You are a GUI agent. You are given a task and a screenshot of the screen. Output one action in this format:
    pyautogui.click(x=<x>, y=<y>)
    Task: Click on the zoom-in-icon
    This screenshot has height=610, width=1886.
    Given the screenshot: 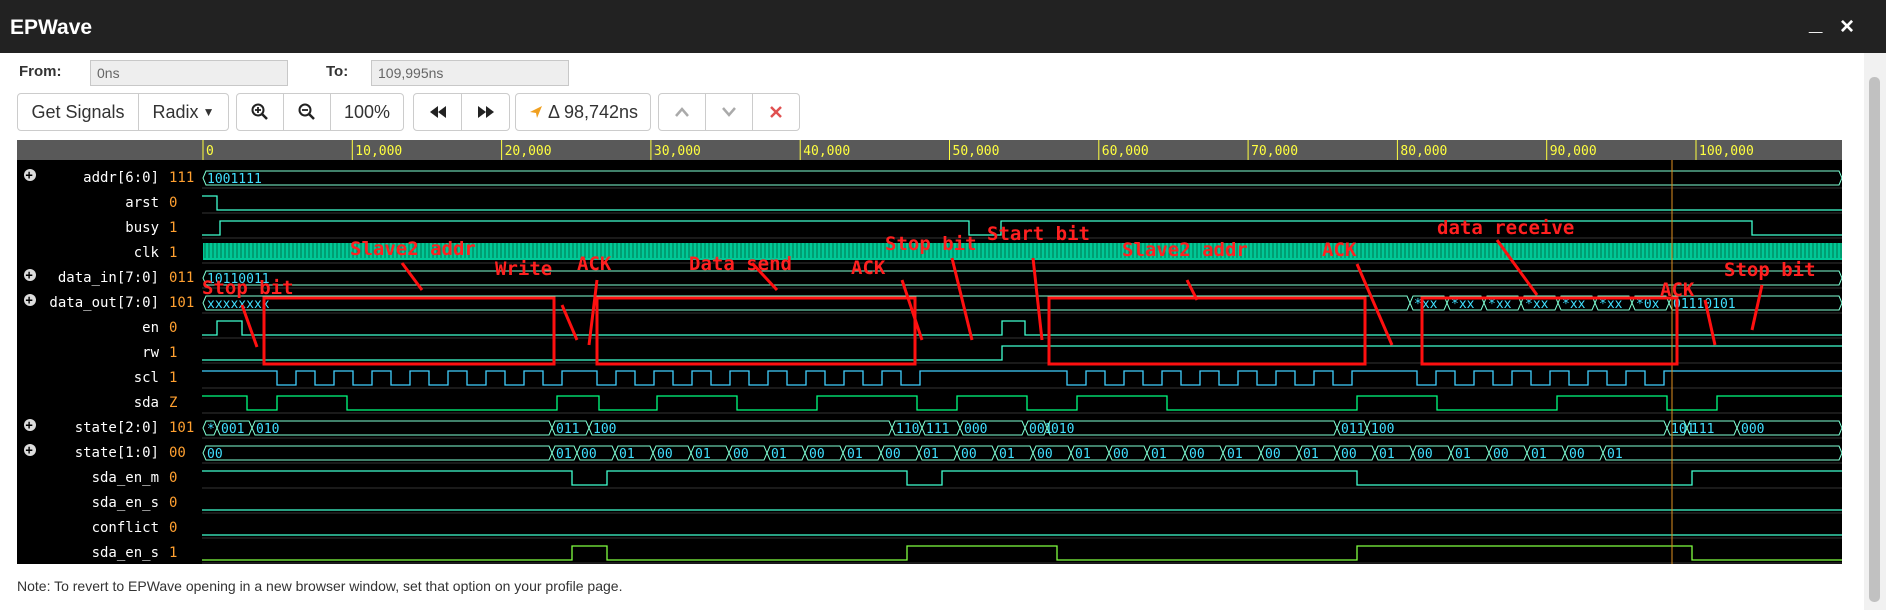 What is the action you would take?
    pyautogui.click(x=259, y=111)
    